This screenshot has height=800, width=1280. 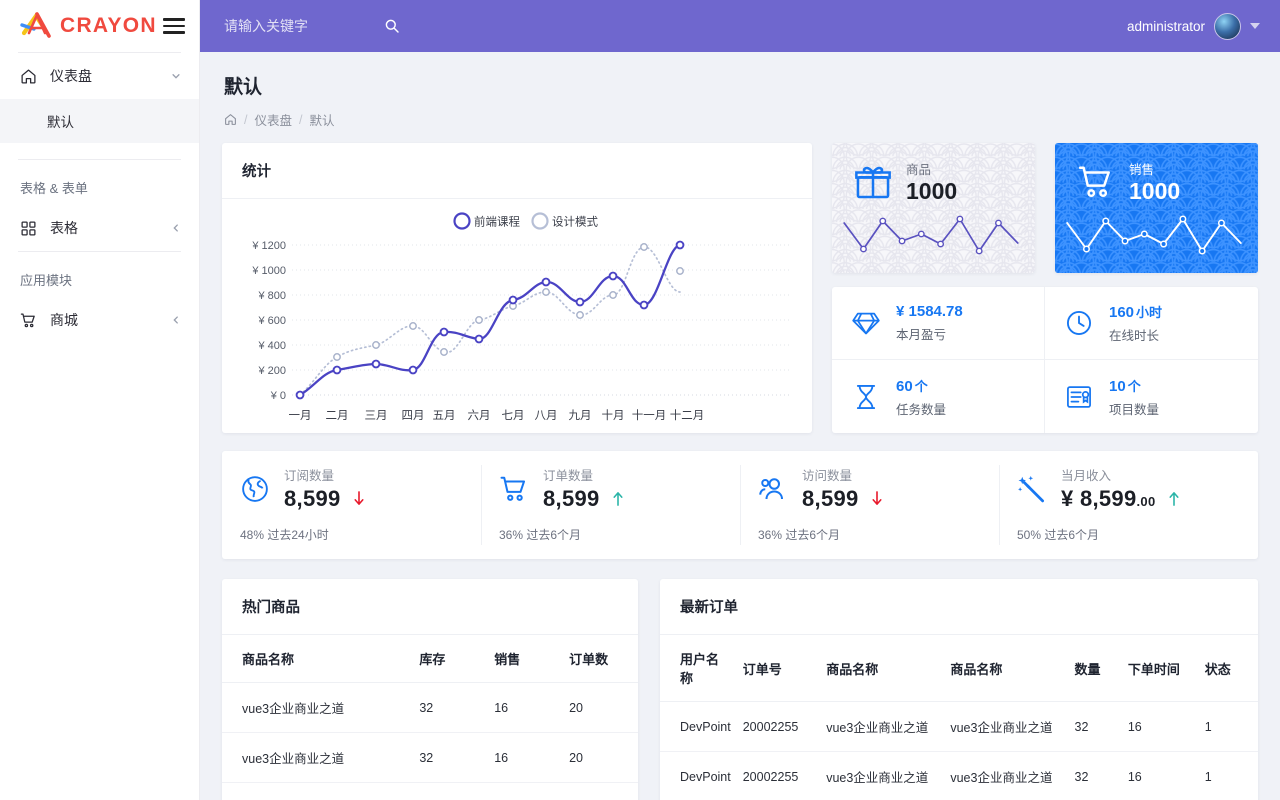 What do you see at coordinates (687, 415) in the screenshot?
I see `x-tick: 十二月` at bounding box center [687, 415].